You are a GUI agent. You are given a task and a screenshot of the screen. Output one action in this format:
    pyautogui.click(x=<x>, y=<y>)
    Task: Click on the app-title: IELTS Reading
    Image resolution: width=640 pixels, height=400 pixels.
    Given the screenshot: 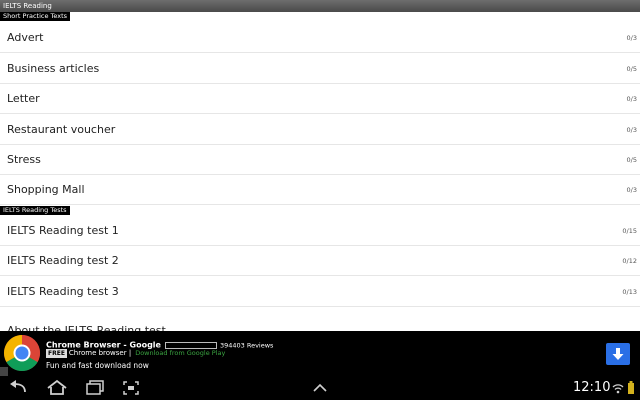 What is the action you would take?
    pyautogui.click(x=27, y=6)
    